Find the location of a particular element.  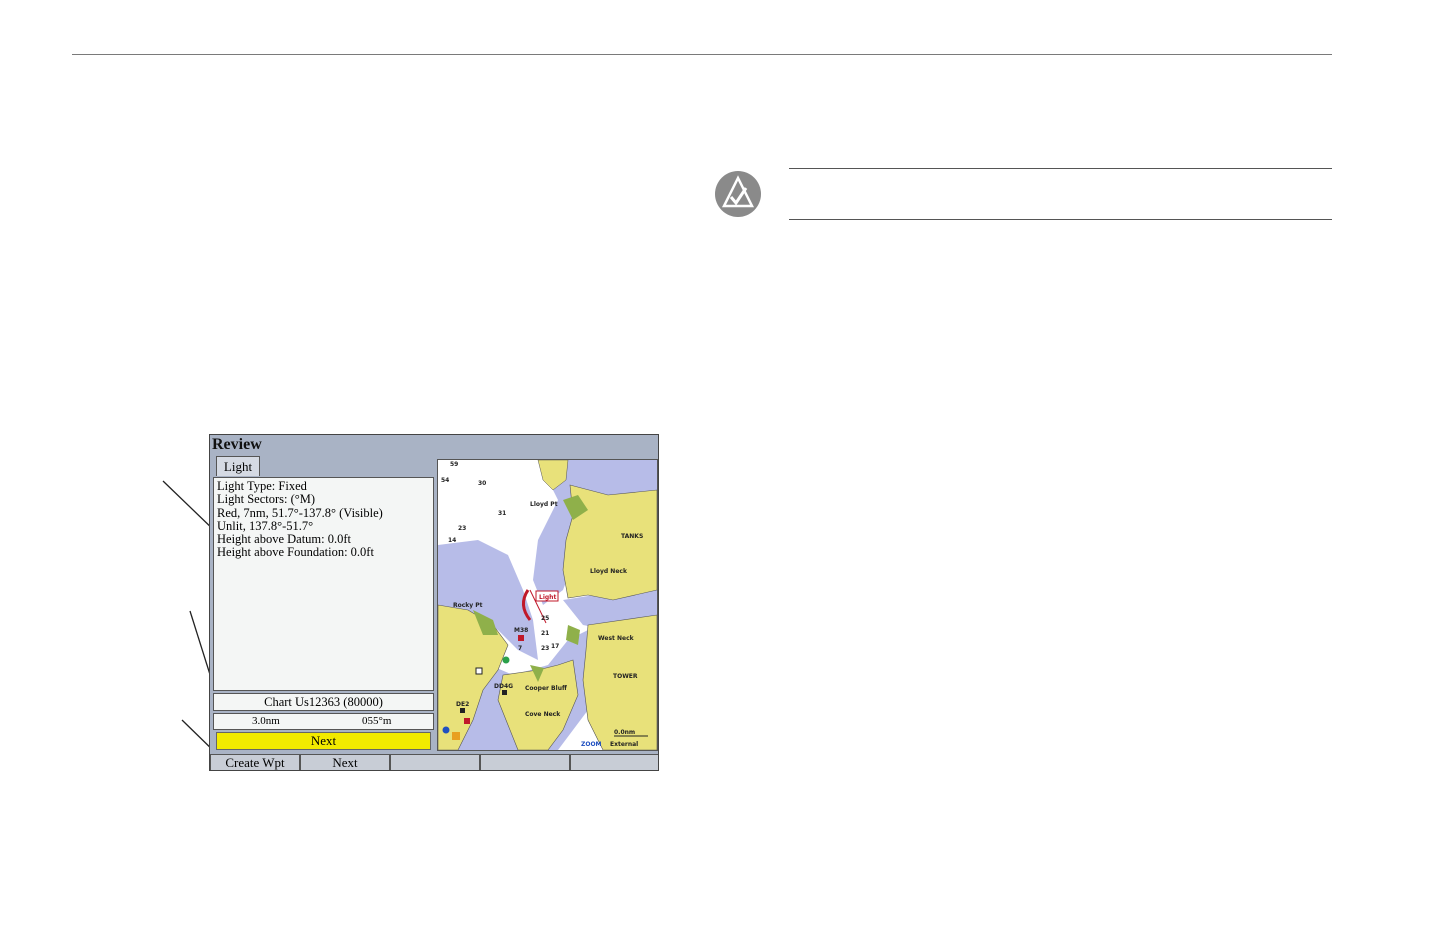

note-bottom-rule is located at coordinates (1060, 219).